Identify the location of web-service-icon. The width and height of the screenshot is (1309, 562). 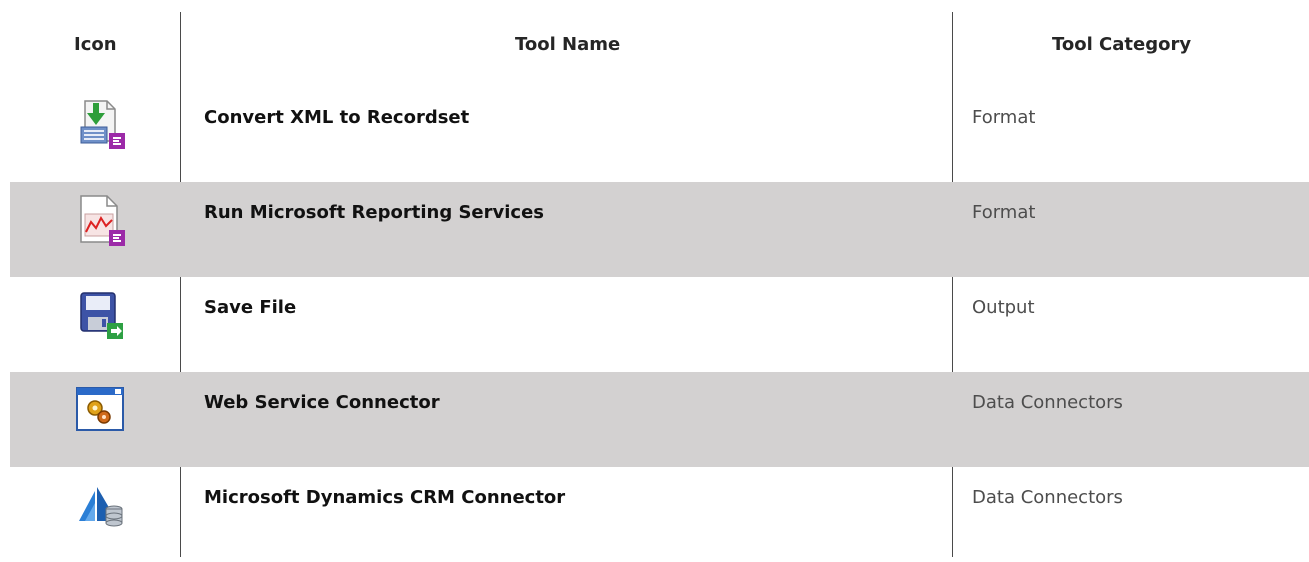
(100, 411).